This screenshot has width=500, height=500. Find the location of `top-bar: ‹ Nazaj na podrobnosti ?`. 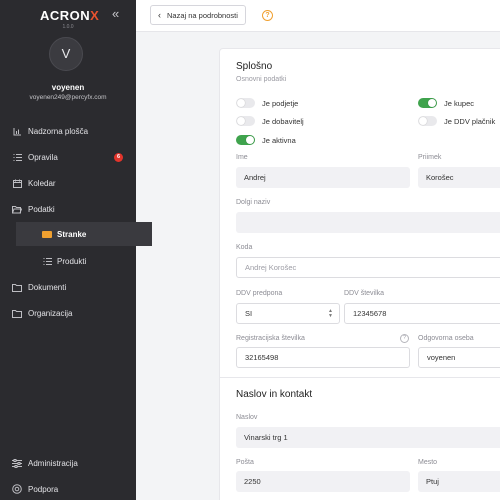

top-bar: ‹ Nazaj na podrobnosti ? is located at coordinates (318, 16).